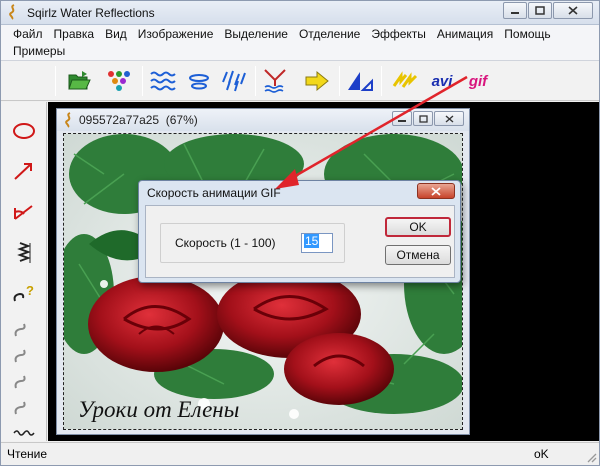  I want to click on wave-line-tool, so click(24, 431).